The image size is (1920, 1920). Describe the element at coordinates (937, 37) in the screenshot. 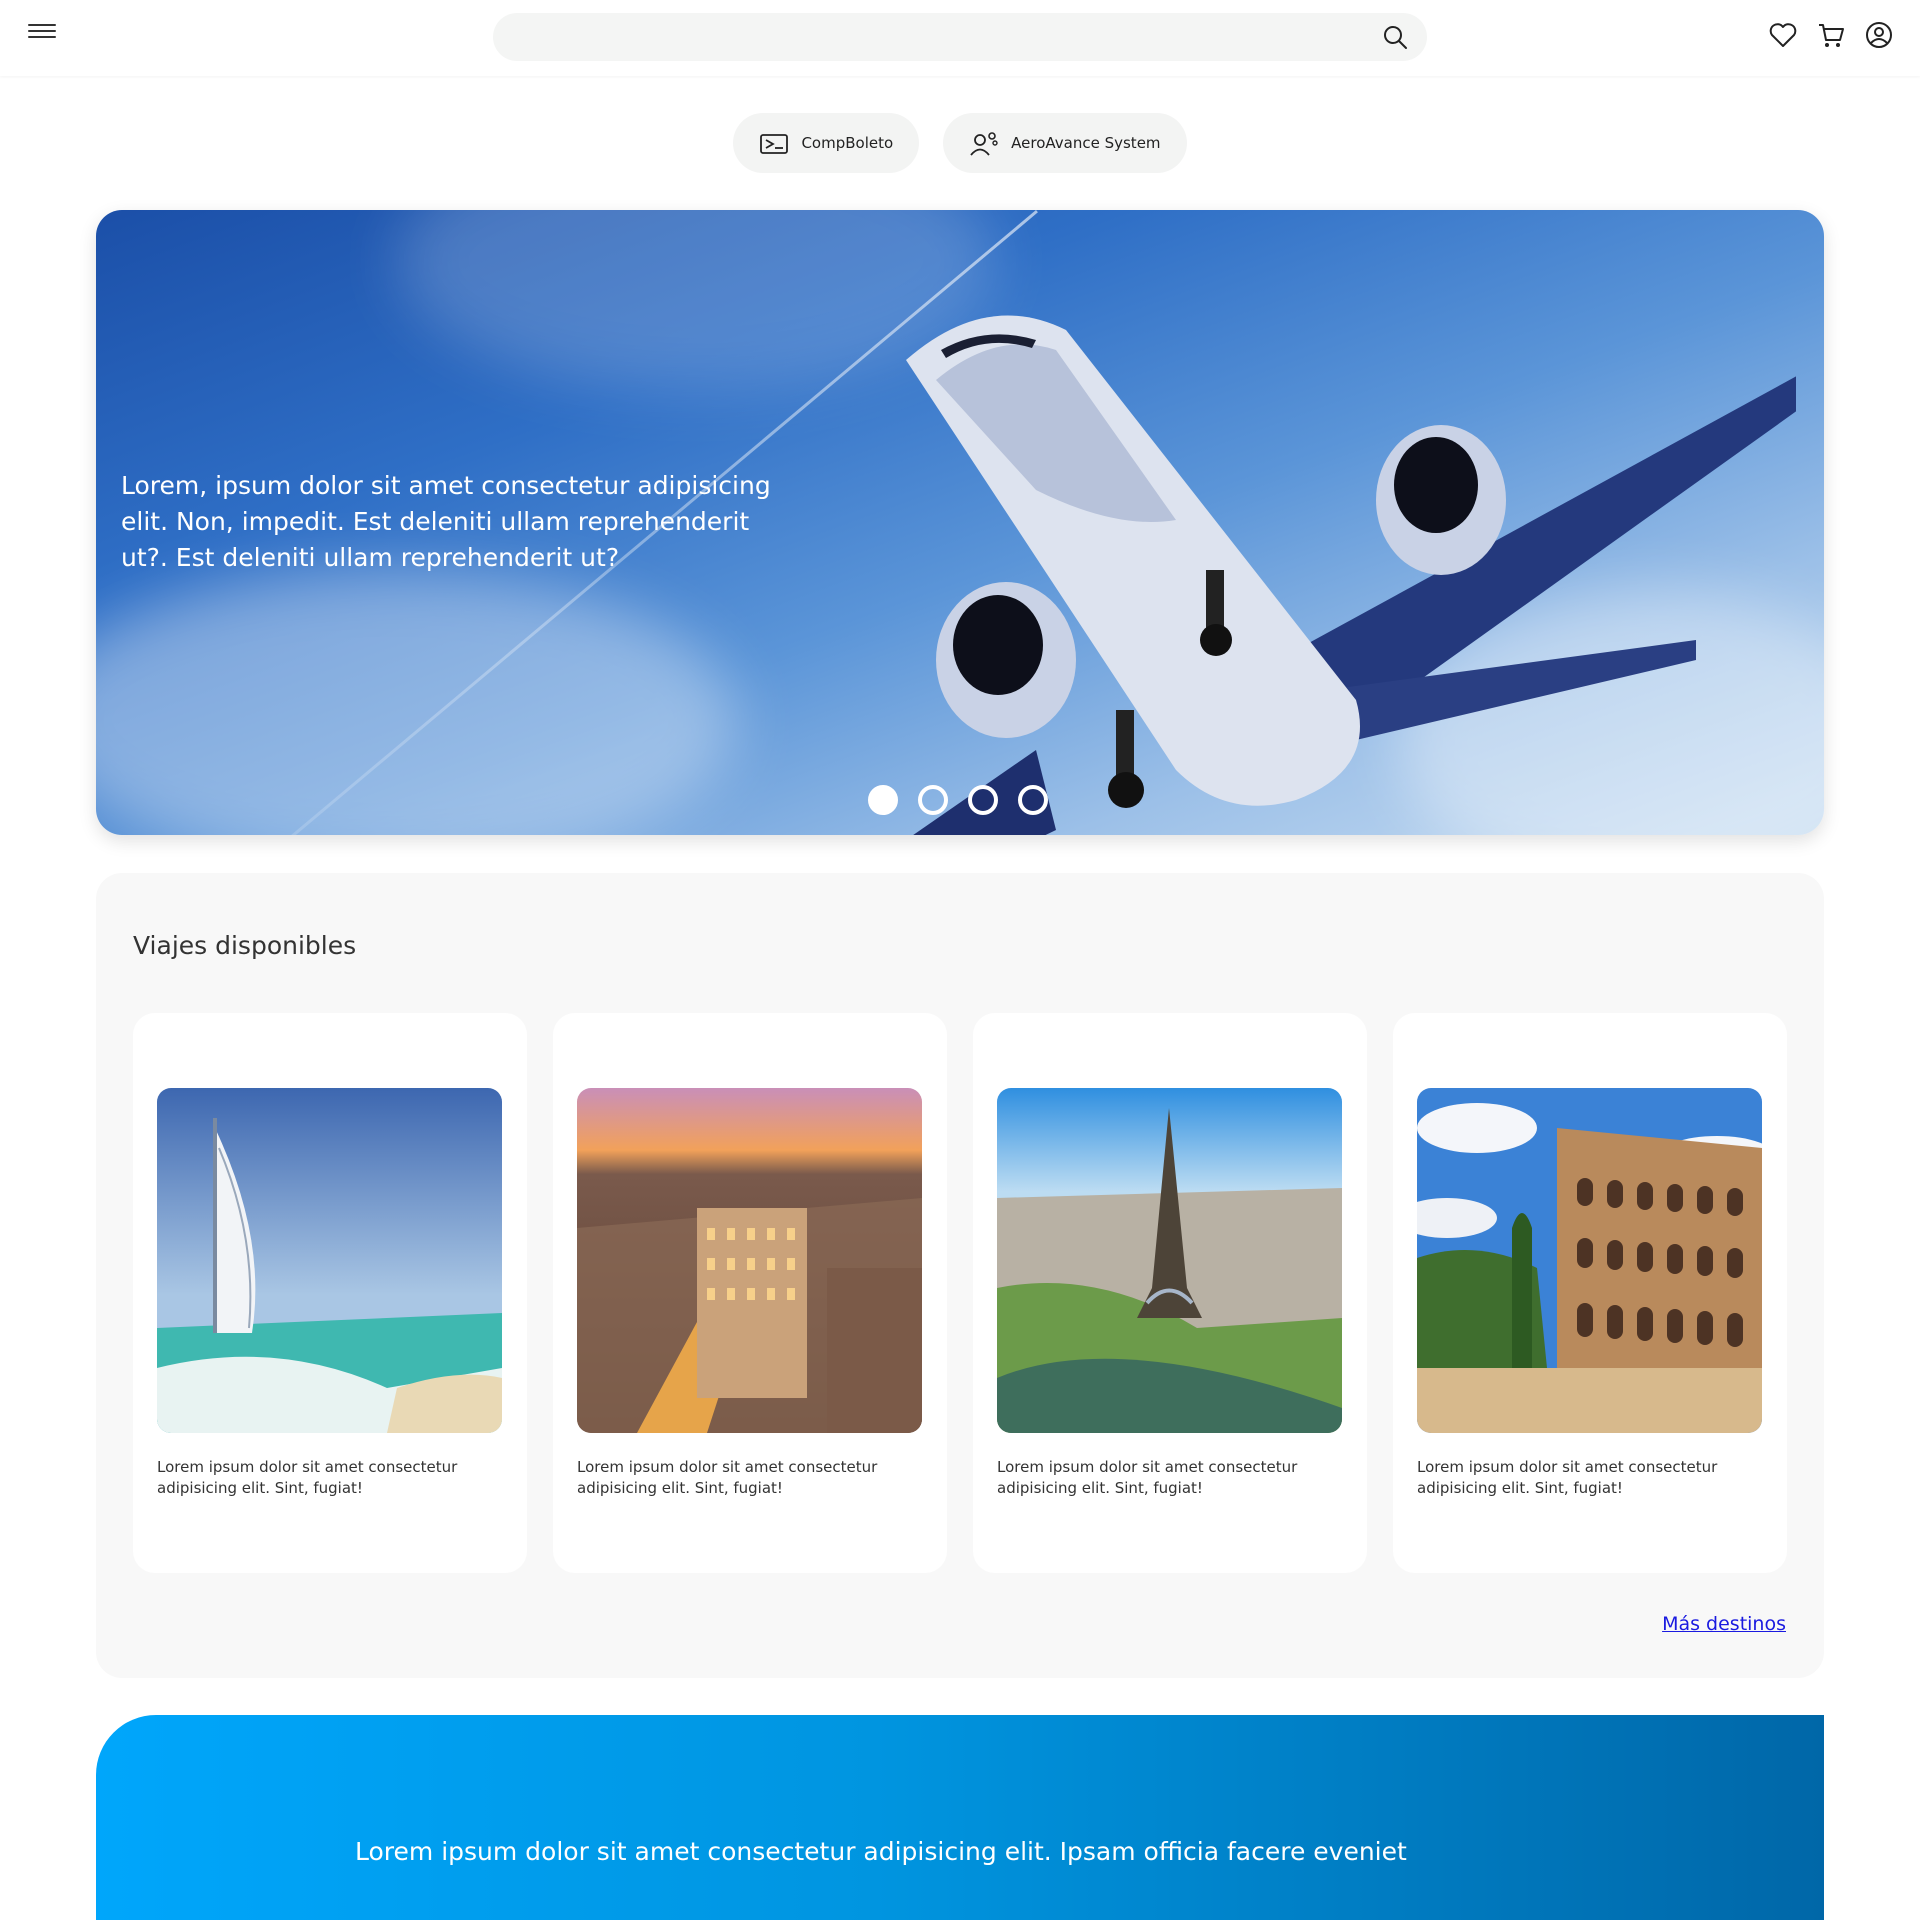

I see `search-input` at that location.